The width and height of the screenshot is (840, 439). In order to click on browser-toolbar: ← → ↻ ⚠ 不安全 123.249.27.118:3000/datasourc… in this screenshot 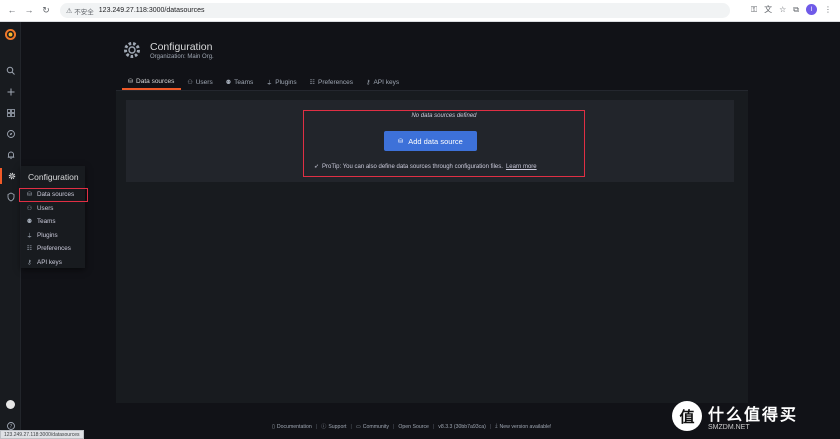, I will do `click(420, 11)`.